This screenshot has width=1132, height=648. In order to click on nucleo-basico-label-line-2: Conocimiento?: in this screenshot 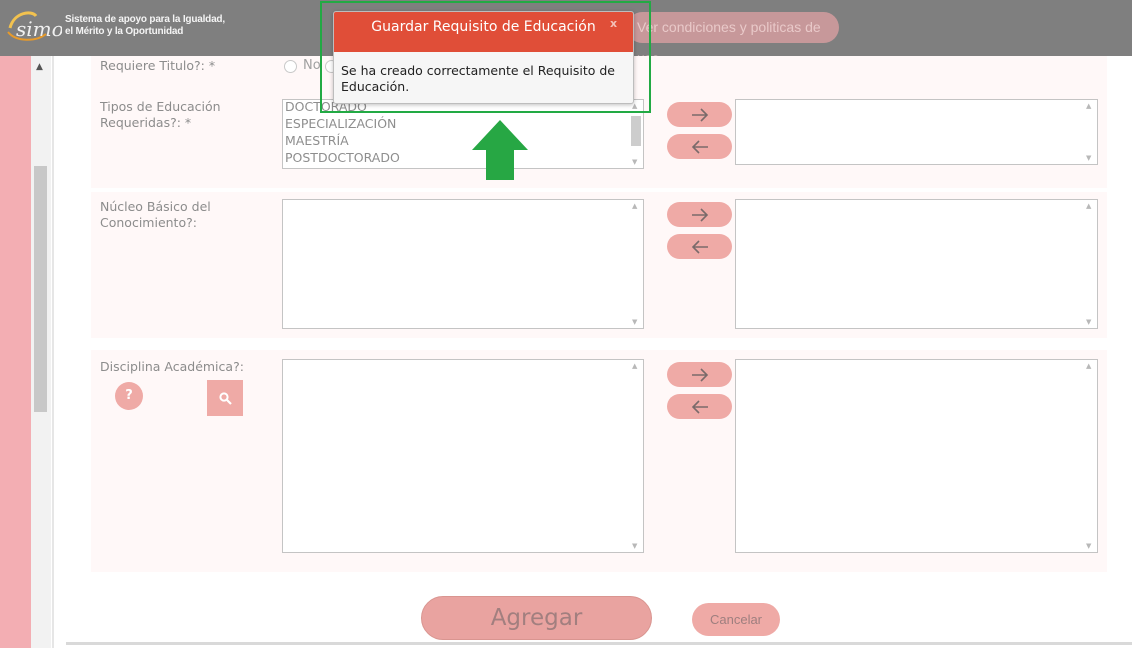, I will do `click(148, 222)`.